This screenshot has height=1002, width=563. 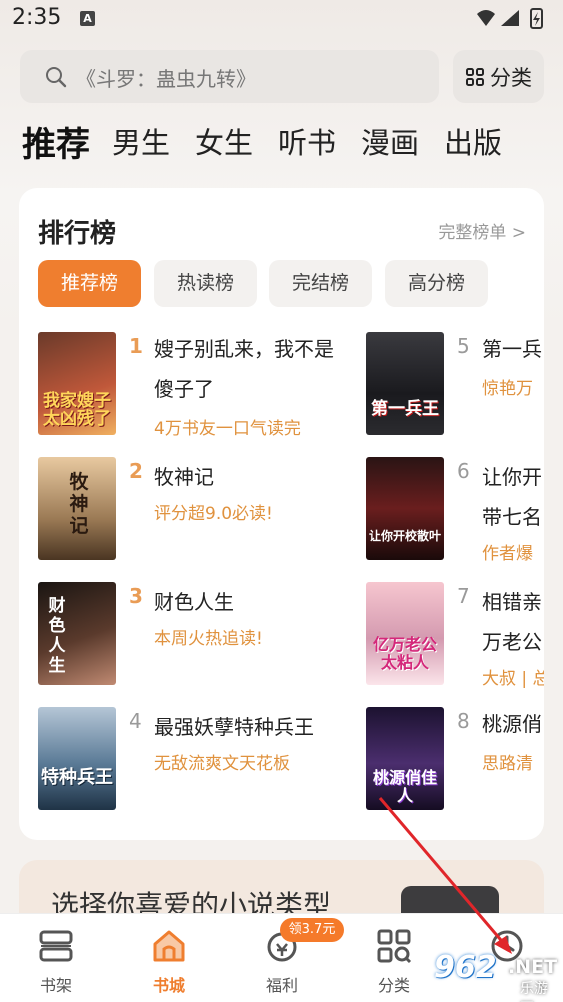 I want to click on book-item-3: 财色人生 3 财色人生 本周火热追读!, so click(x=198, y=633).